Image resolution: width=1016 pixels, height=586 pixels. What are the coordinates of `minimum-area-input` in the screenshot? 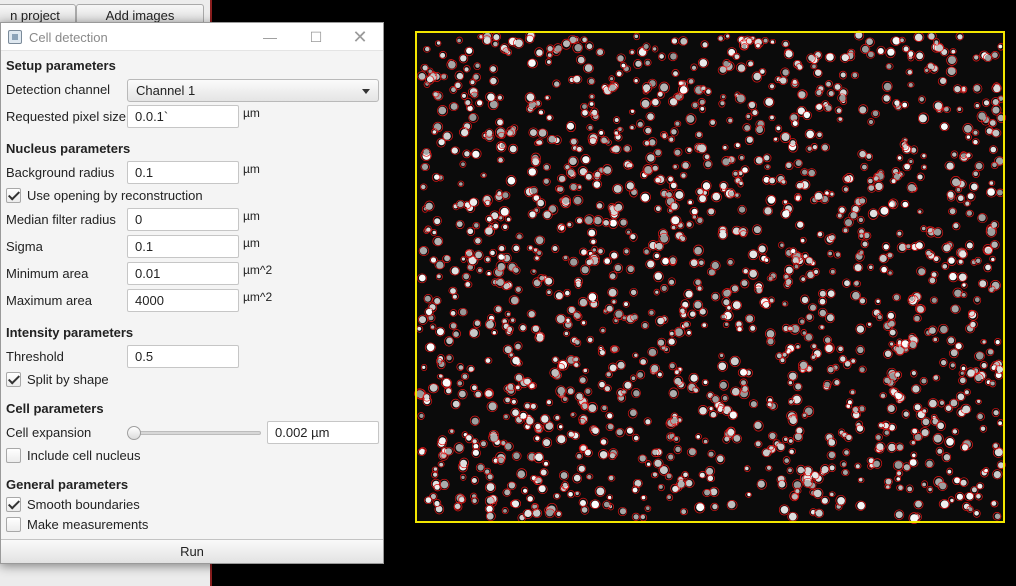 It's located at (183, 273).